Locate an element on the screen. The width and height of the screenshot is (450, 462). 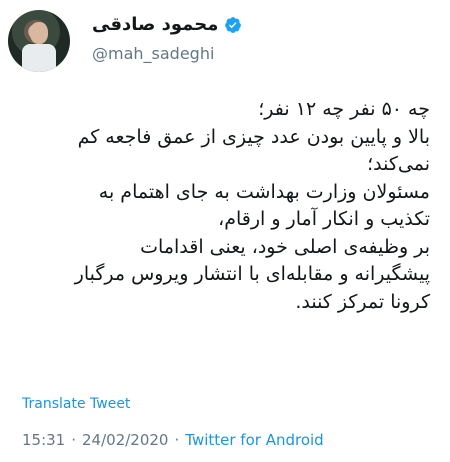
tweet-time: 15:31 is located at coordinates (43, 440).